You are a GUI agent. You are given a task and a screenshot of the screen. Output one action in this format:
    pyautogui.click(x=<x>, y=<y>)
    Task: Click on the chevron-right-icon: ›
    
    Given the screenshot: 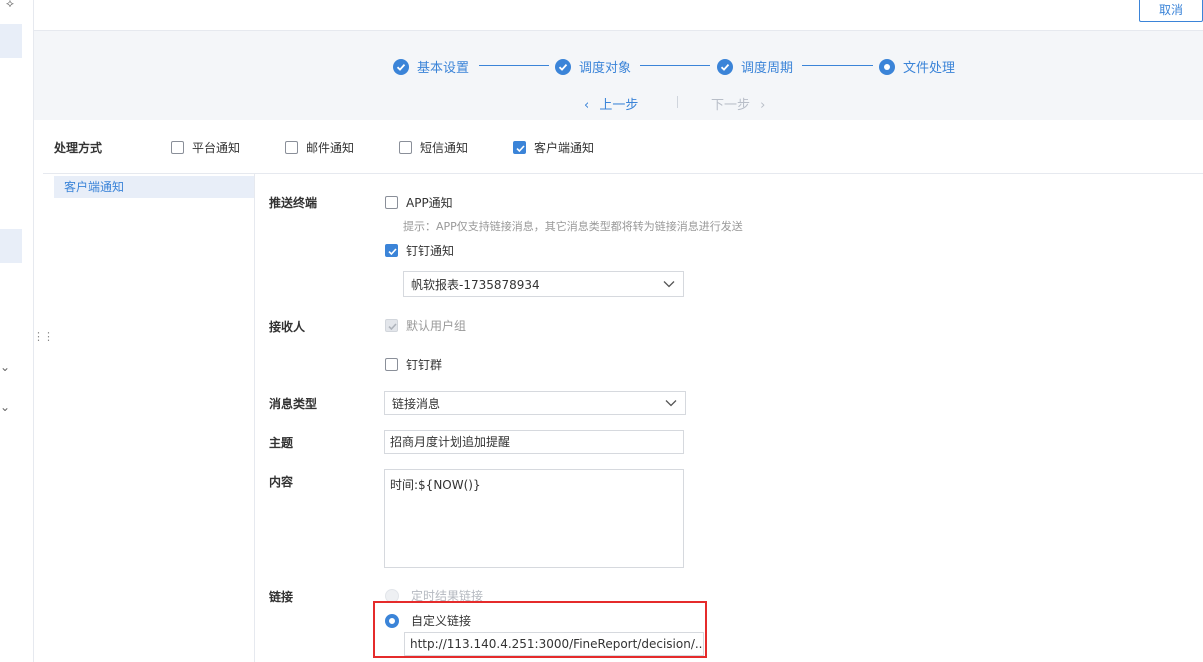 What is the action you would take?
    pyautogui.click(x=763, y=105)
    